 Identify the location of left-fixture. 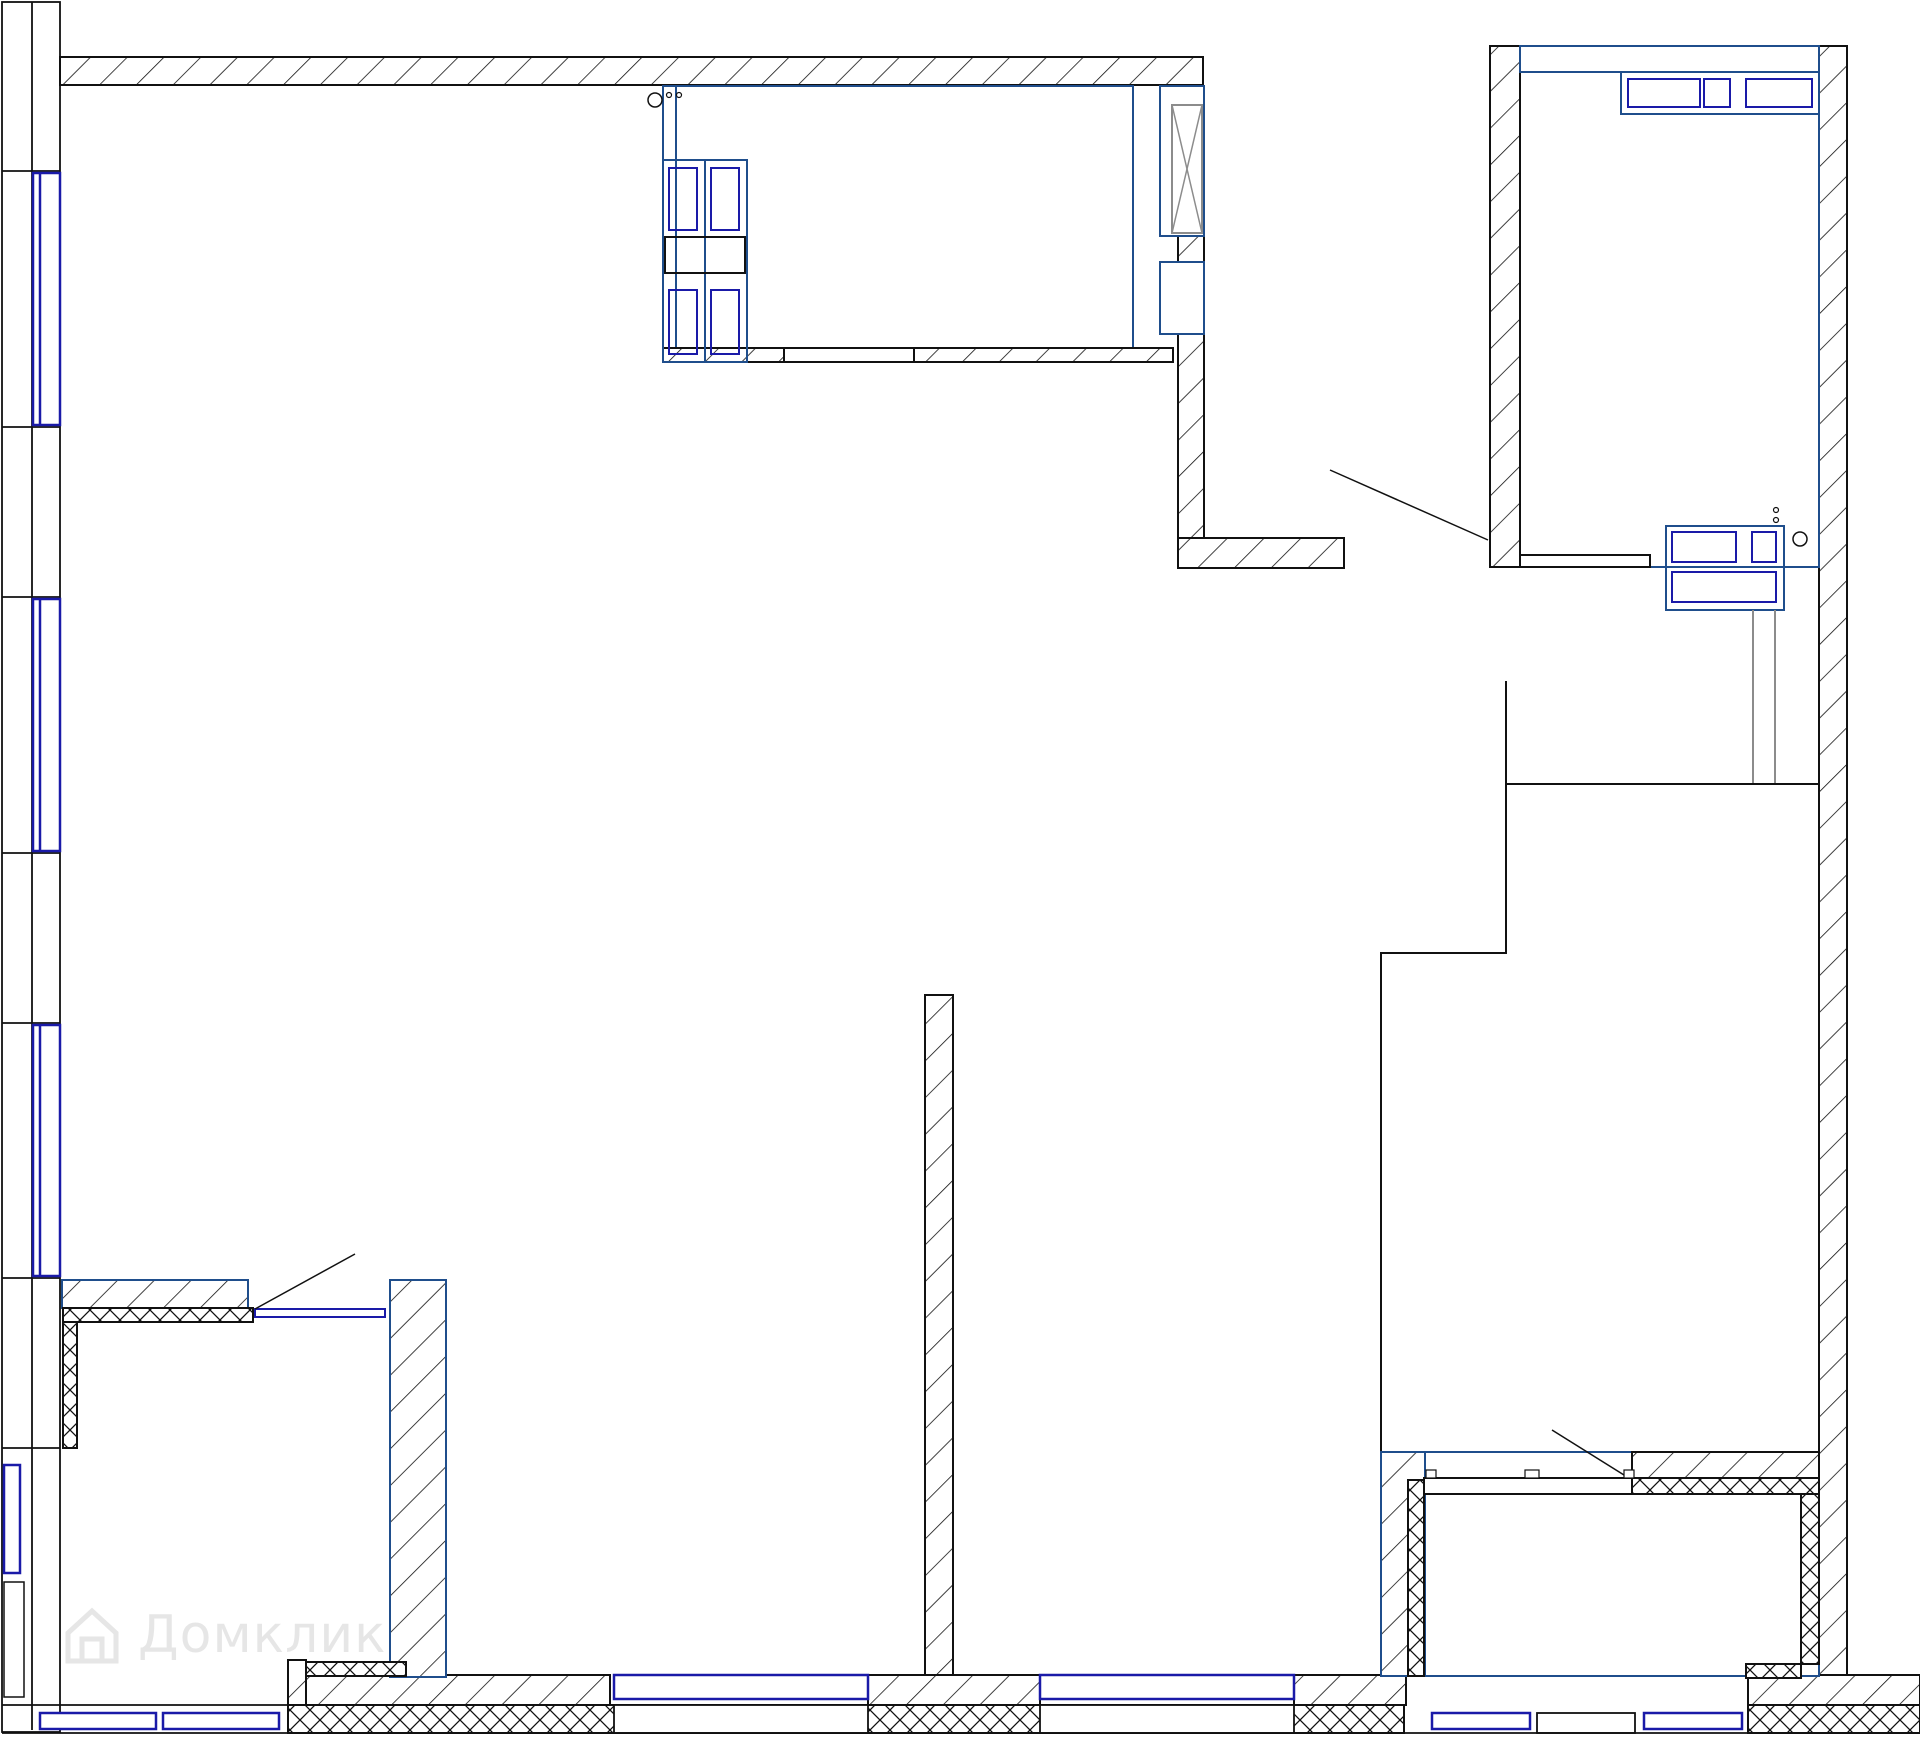
(14, 1639).